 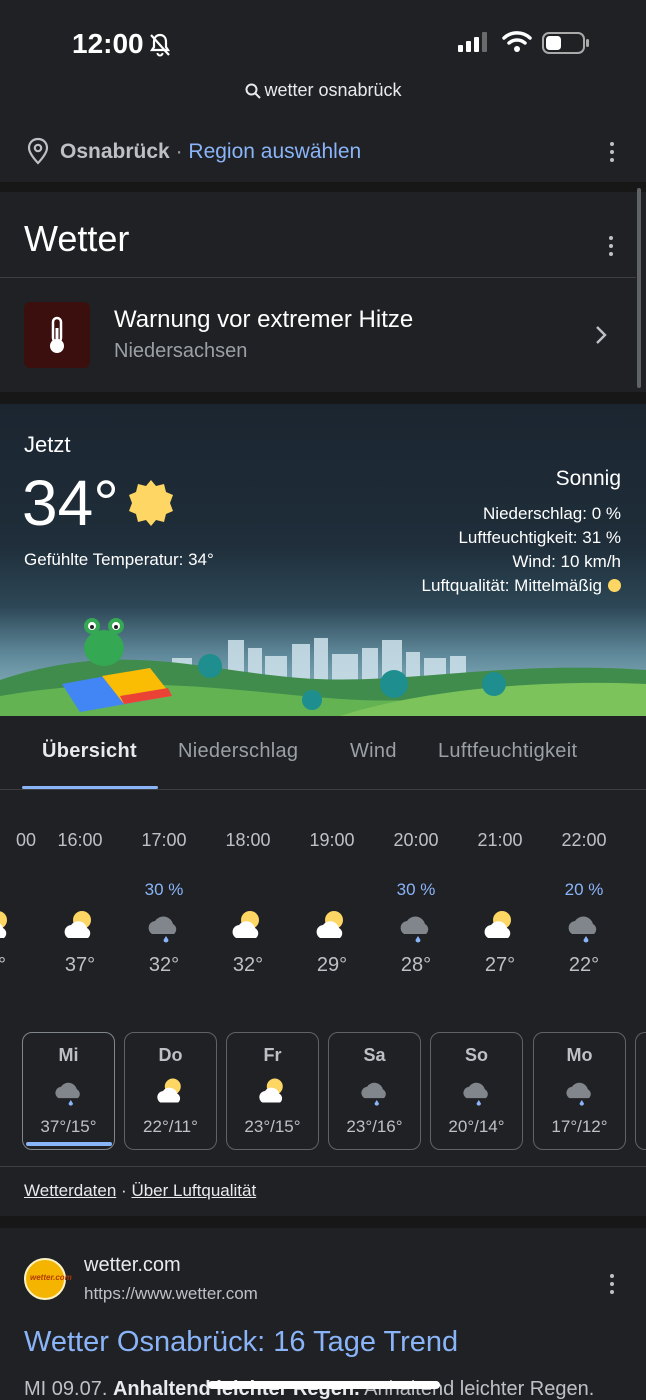 What do you see at coordinates (500, 840) in the screenshot?
I see `hour-time: 21:00` at bounding box center [500, 840].